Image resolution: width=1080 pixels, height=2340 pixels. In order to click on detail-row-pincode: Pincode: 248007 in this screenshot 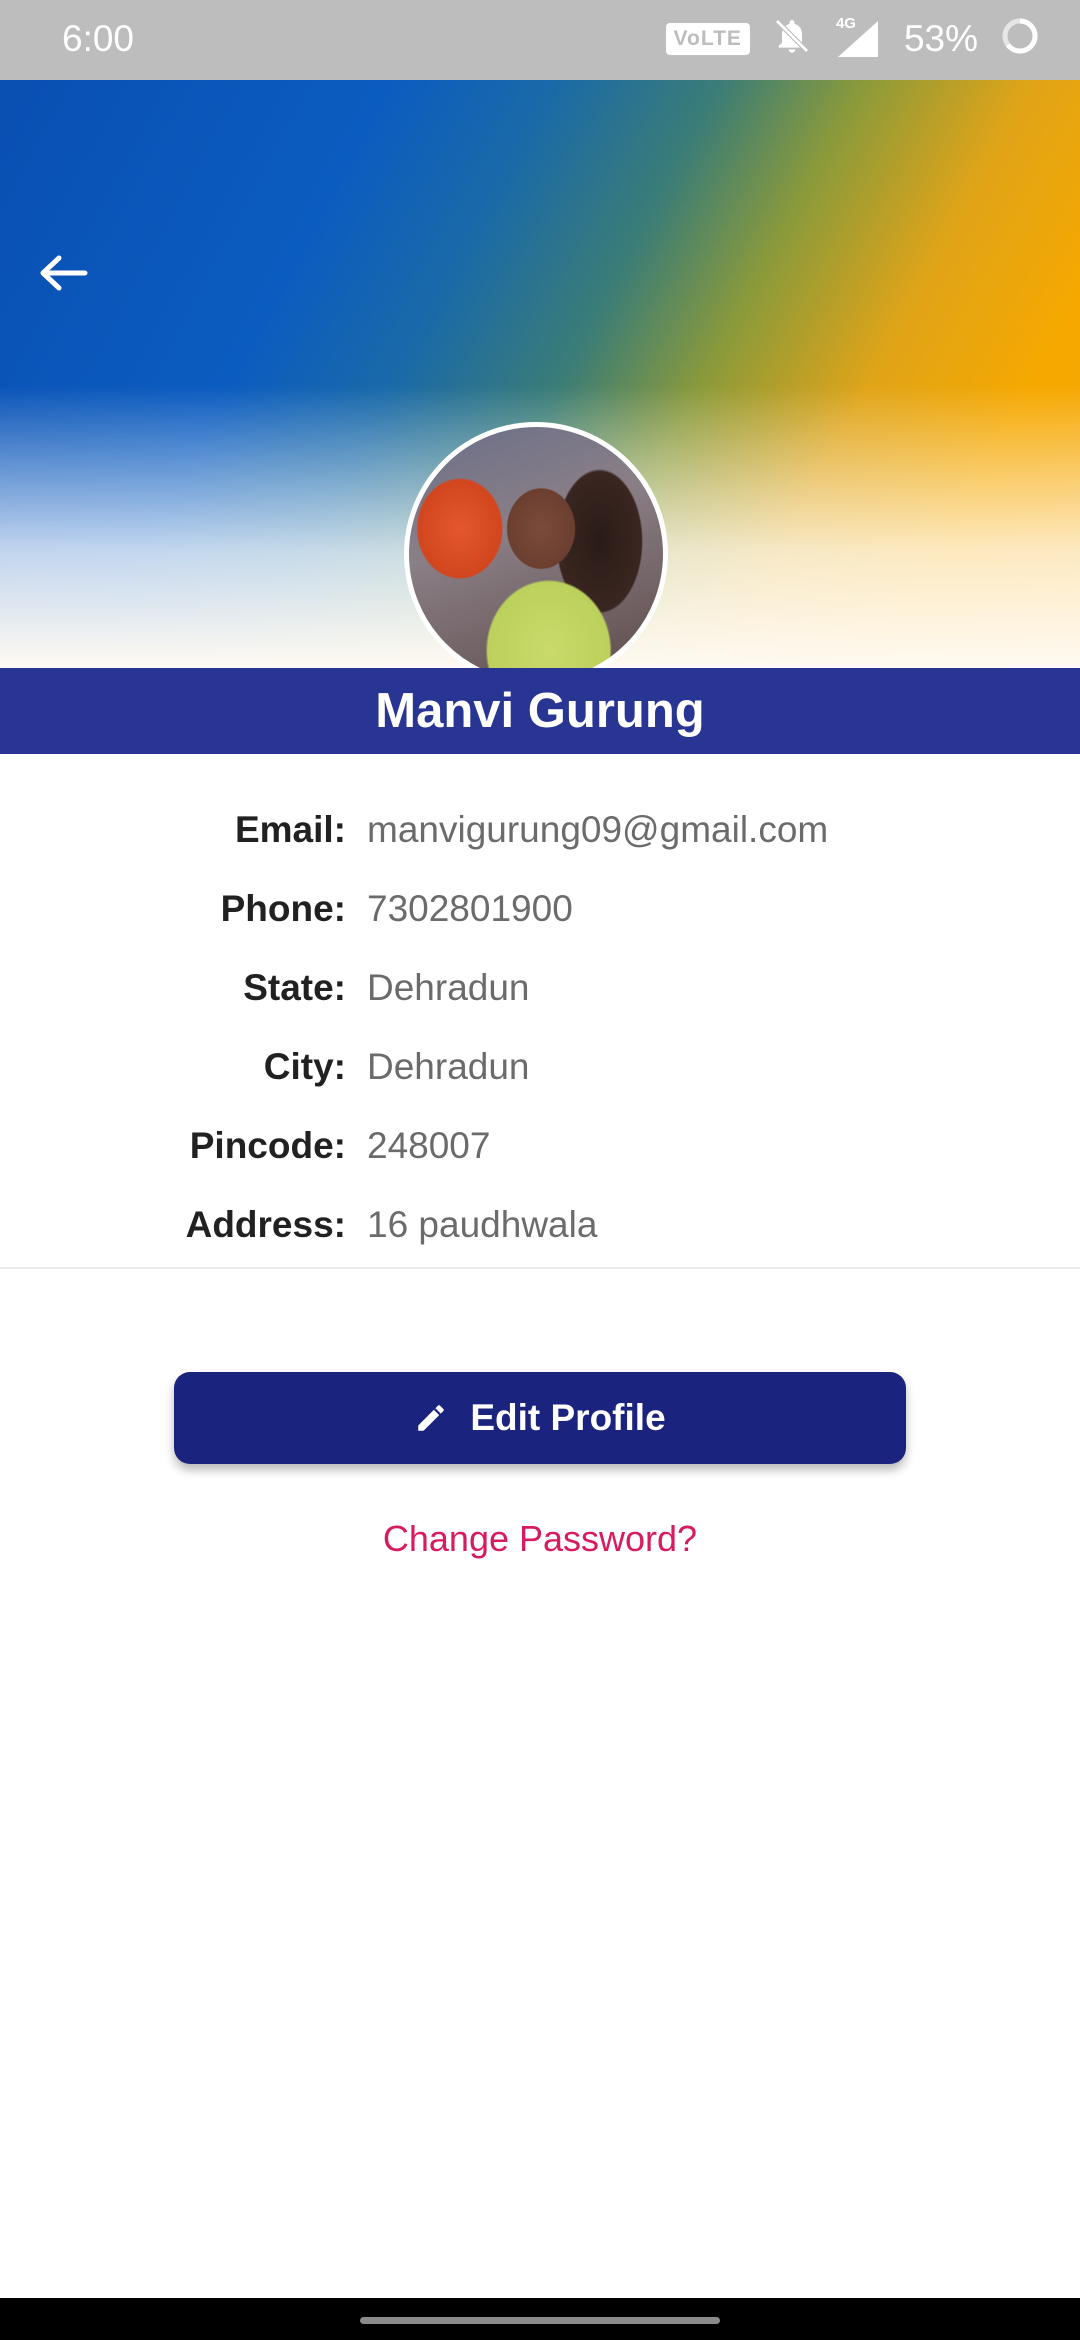, I will do `click(540, 1145)`.